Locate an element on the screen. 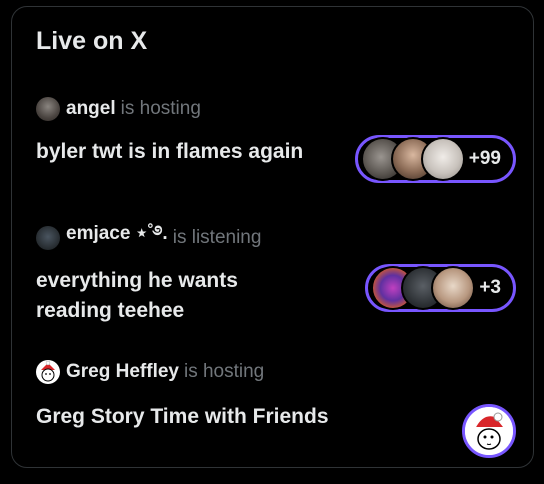  space-title: byler twt is in flames again is located at coordinates (196, 152).